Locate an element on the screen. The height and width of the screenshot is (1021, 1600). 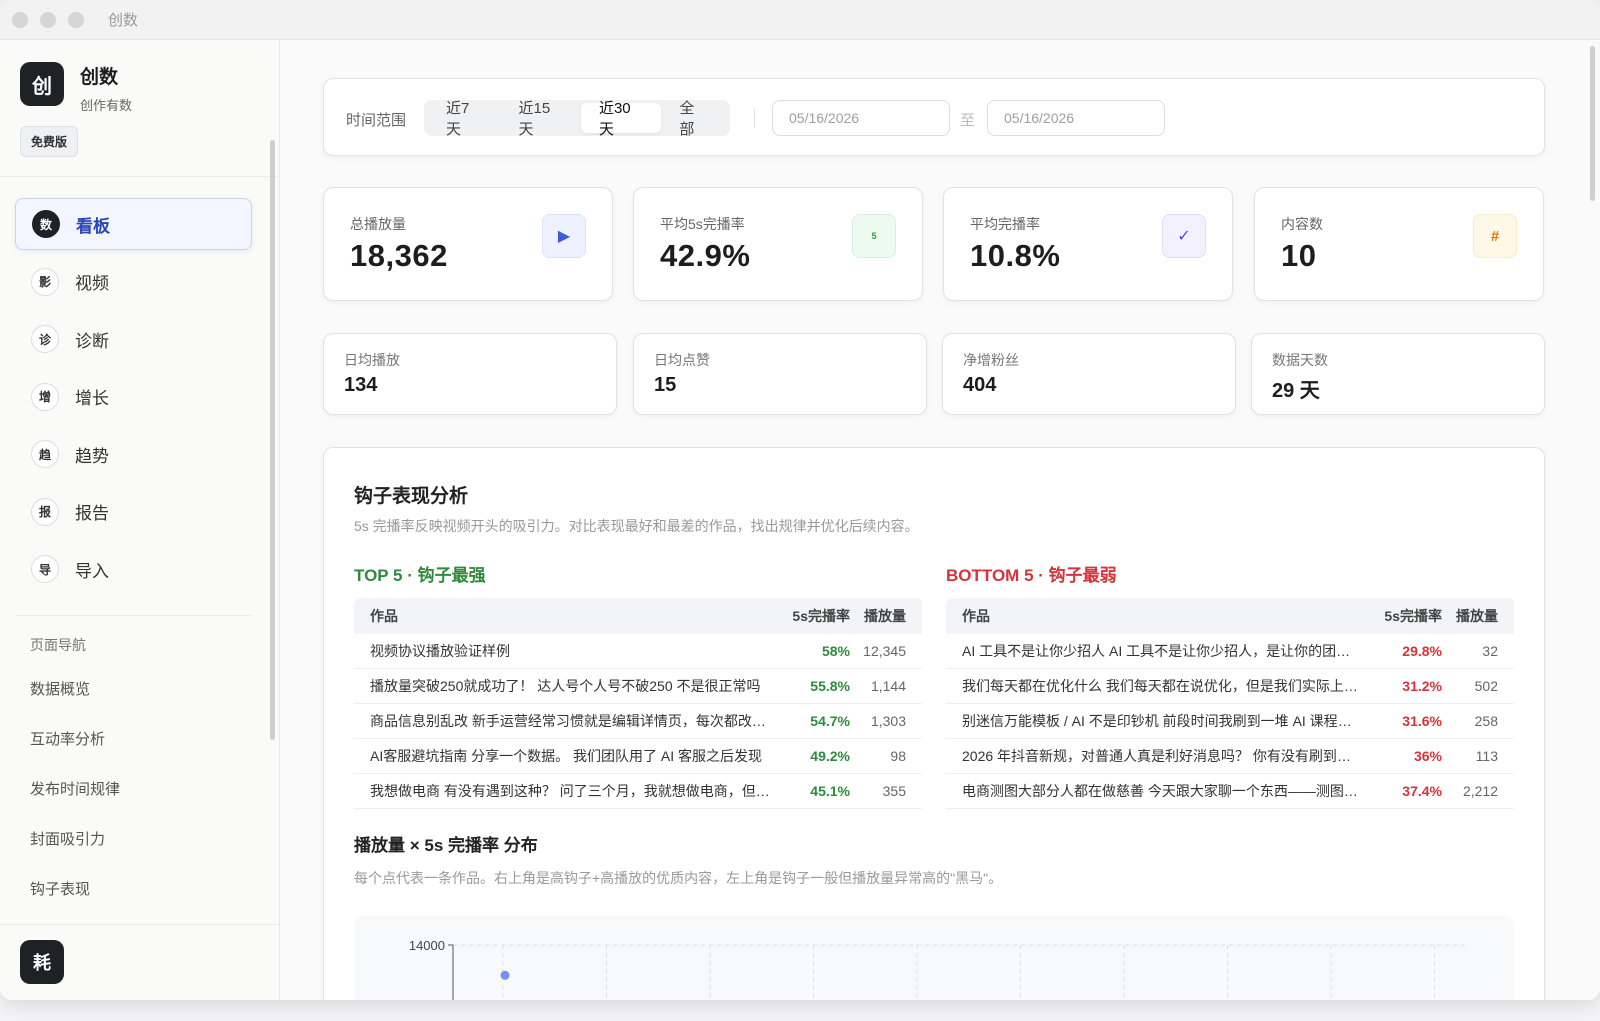
work-name: 2026 年抖音新规，对普通人真是利好消息吗？ 你有没有刷到过这种说法 is located at coordinates (1167, 756).